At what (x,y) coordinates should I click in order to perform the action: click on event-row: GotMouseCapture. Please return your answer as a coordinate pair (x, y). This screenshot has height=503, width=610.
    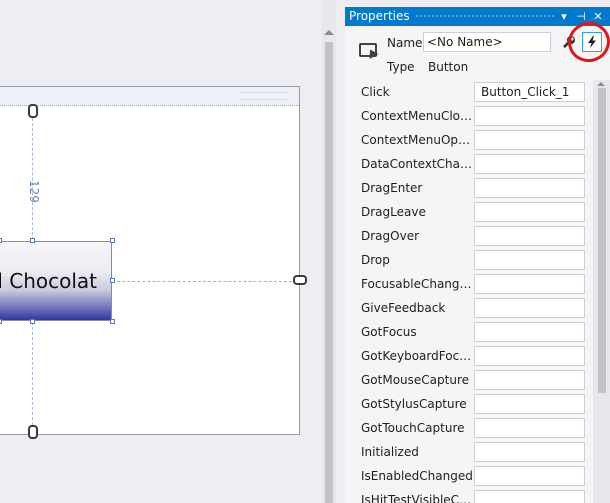
    Looking at the image, I should click on (469, 380).